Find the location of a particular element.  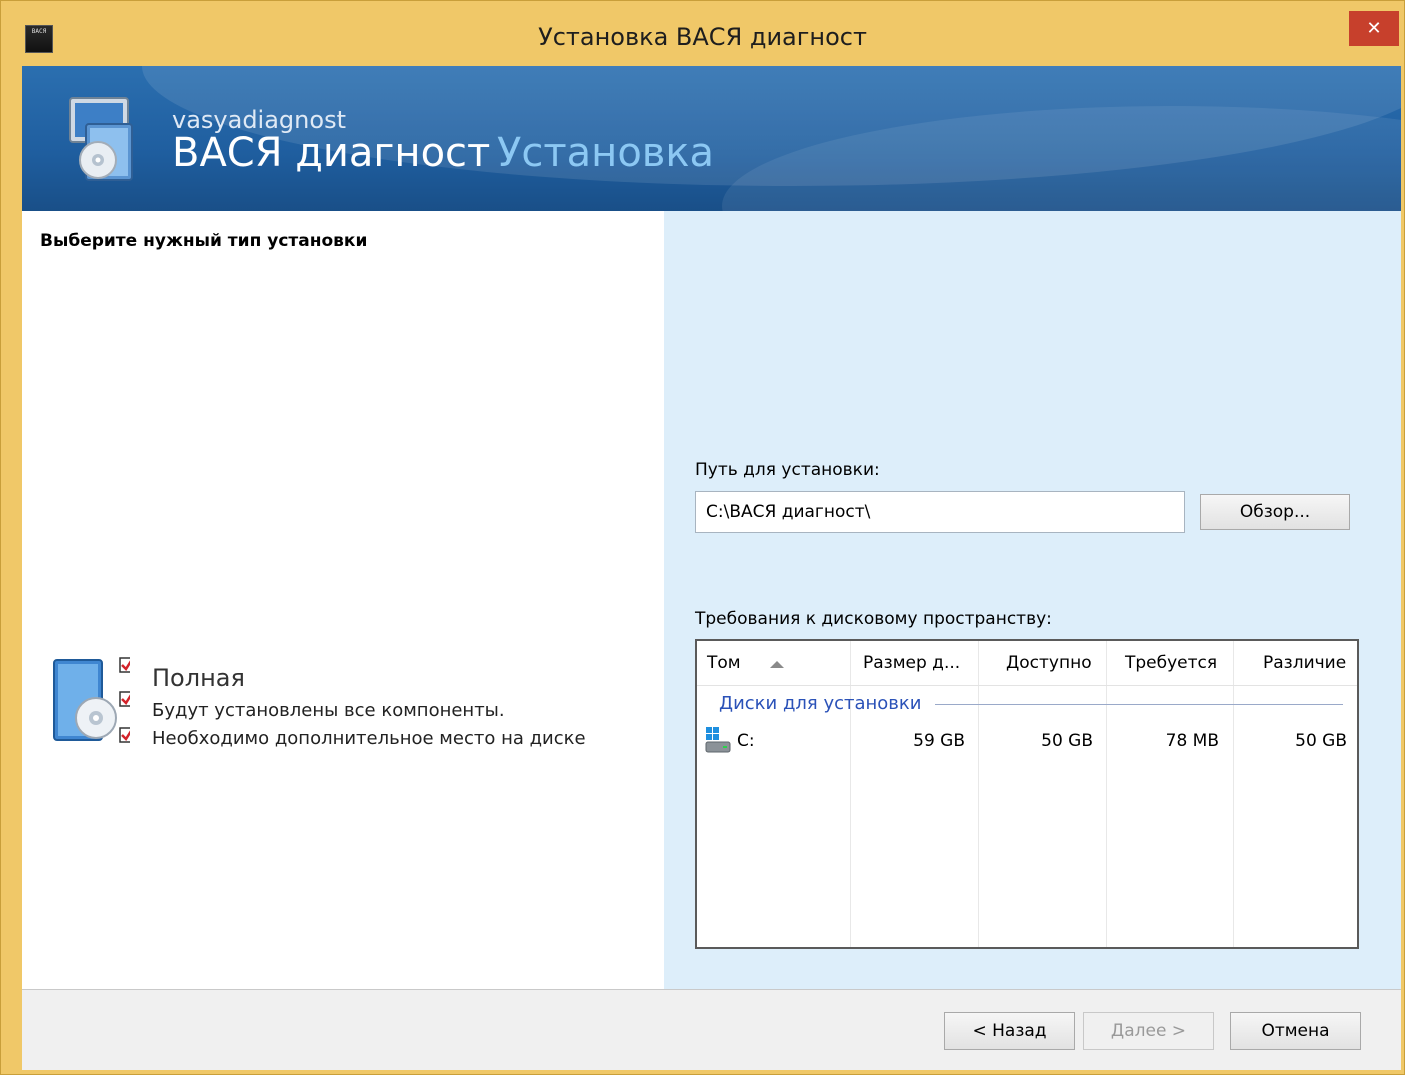

window-title: Установка ВАСЯ диагност is located at coordinates (702, 37).